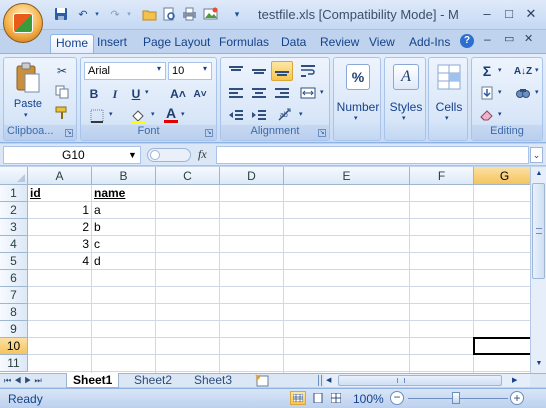  Describe the element at coordinates (467, 41) in the screenshot. I see `help-icon: ?` at that location.